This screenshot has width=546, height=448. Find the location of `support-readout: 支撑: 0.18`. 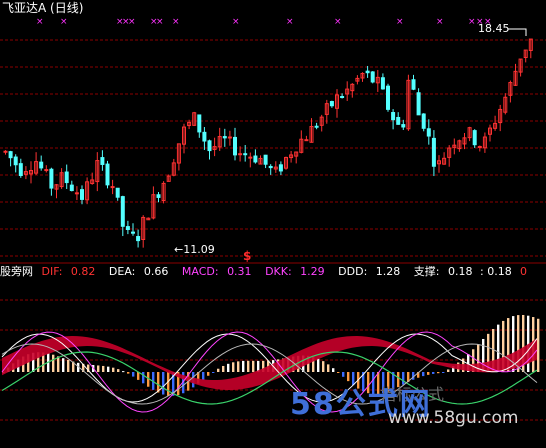

support-readout: 支撑: 0.18 is located at coordinates (443, 271).